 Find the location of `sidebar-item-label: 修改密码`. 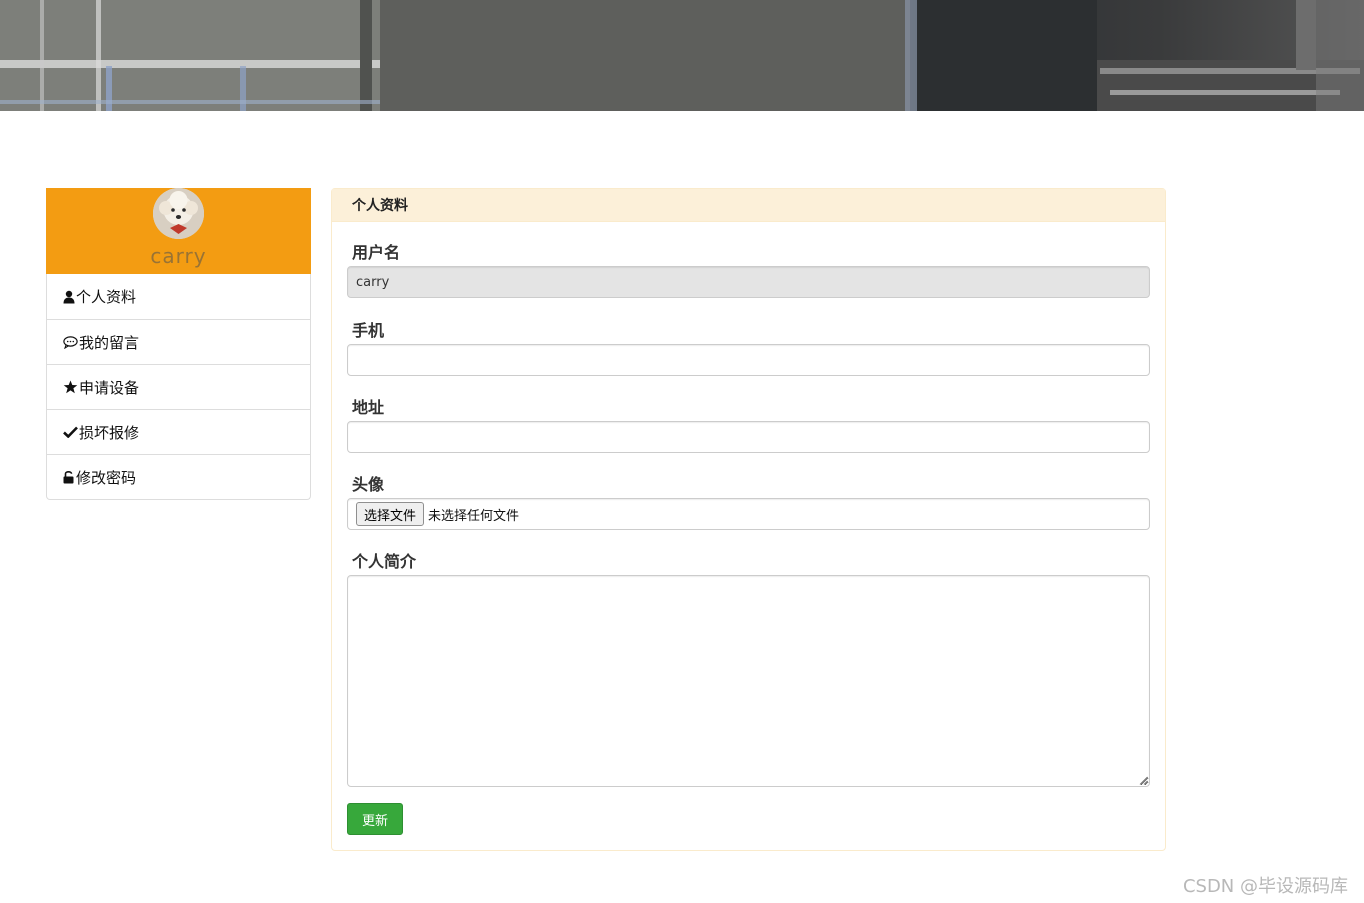

sidebar-item-label: 修改密码 is located at coordinates (106, 477).